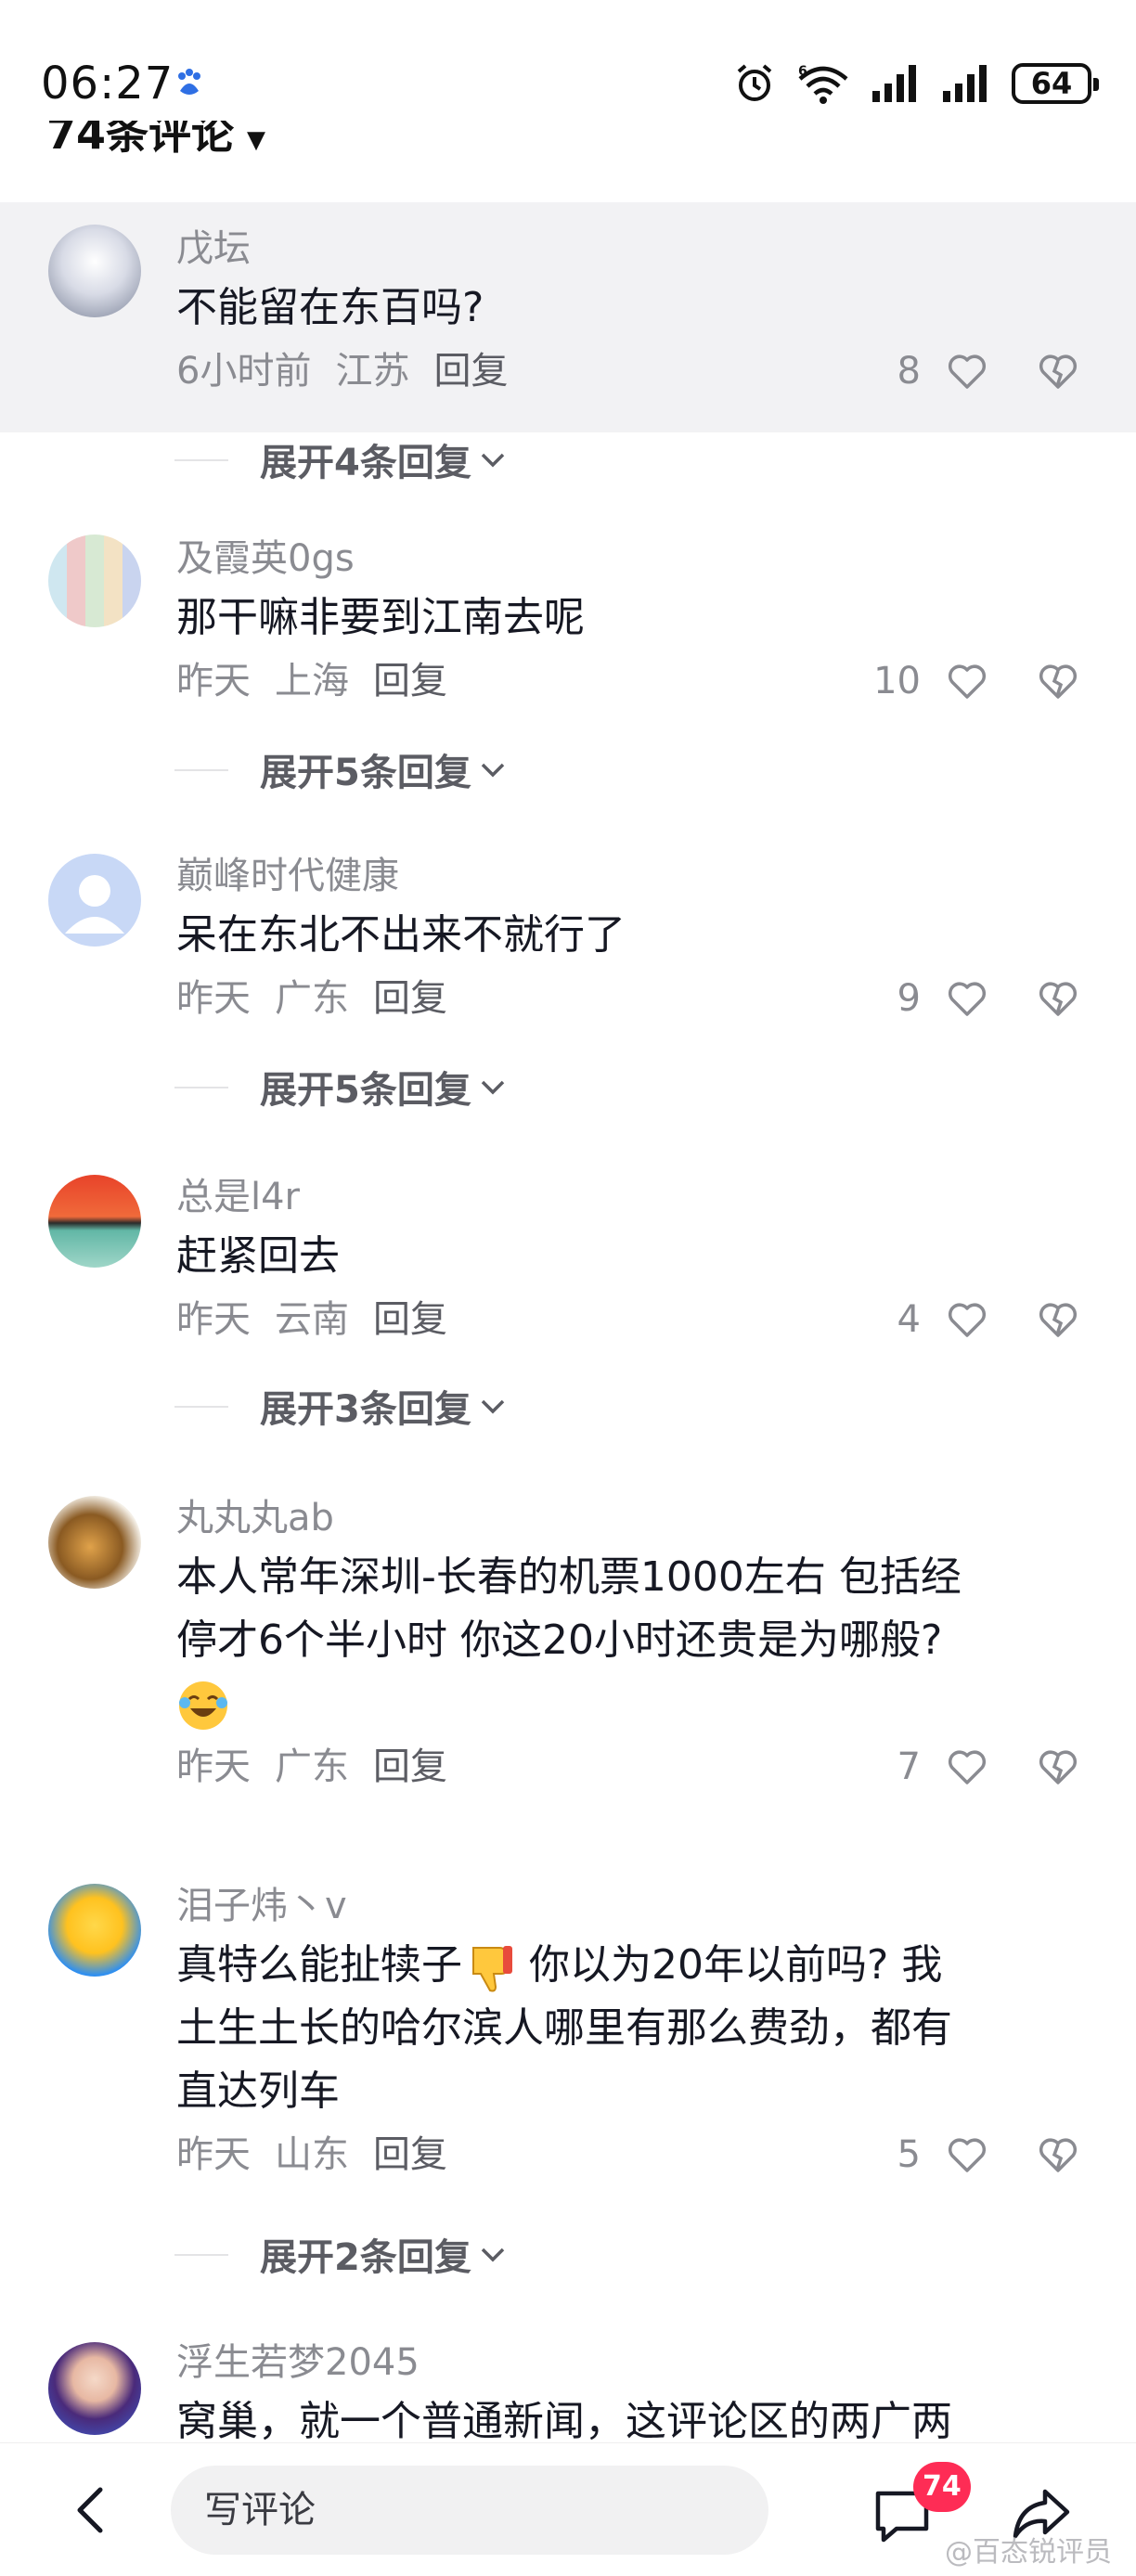 This screenshot has width=1136, height=2576. I want to click on like-group: 5, so click(988, 2155).